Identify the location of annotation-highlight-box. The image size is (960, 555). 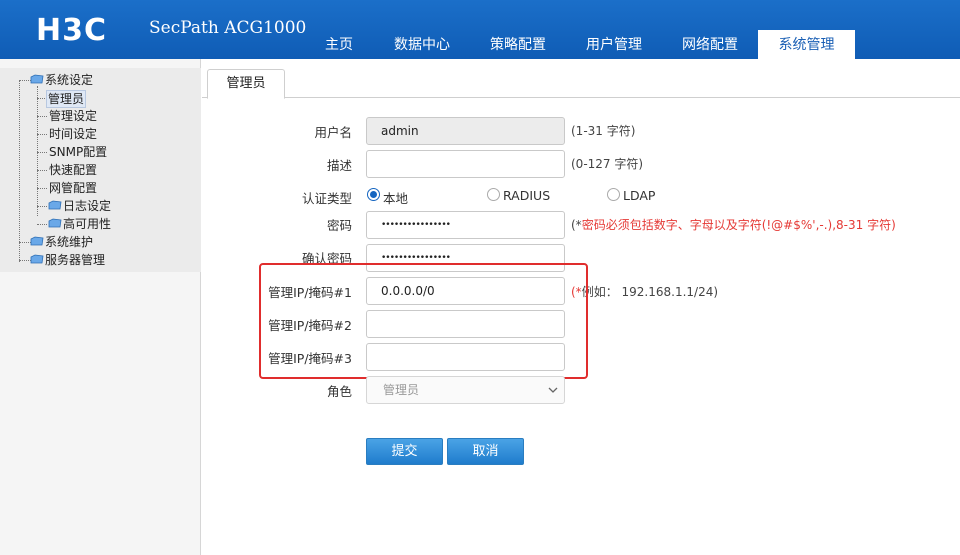
(423, 321).